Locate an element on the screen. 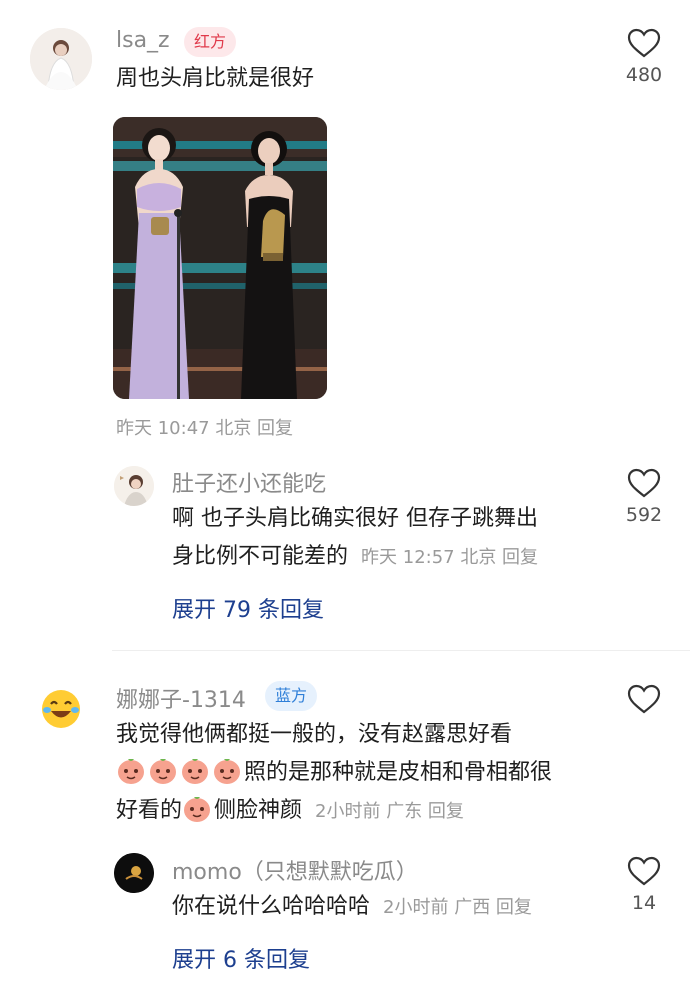 The image size is (690, 984). username: 娜娜子-1314 is located at coordinates (181, 698).